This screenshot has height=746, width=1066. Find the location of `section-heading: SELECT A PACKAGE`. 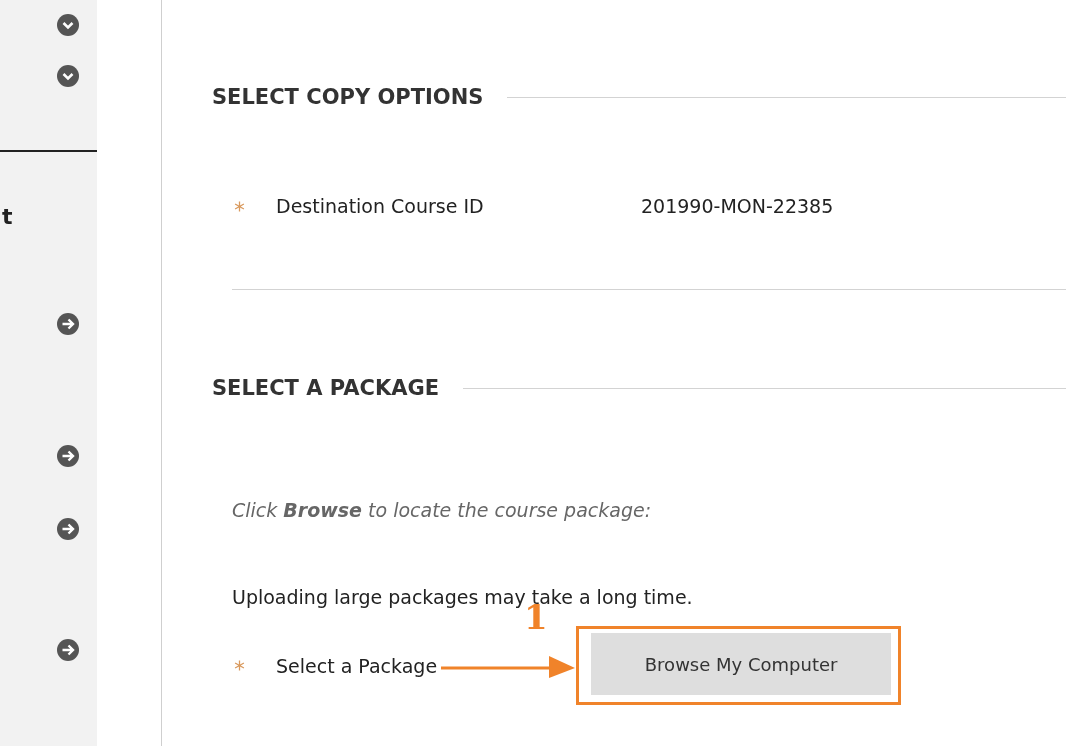

section-heading: SELECT A PACKAGE is located at coordinates (326, 388).